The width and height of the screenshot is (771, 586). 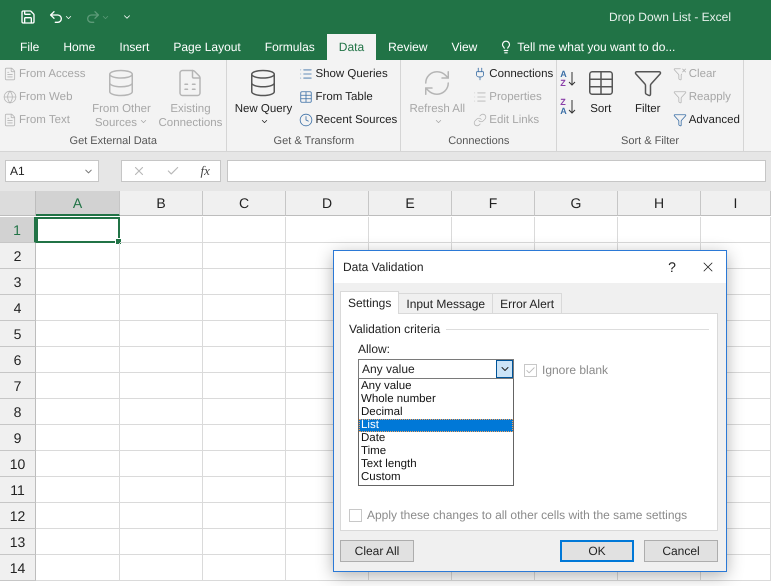 What do you see at coordinates (18, 490) in the screenshot?
I see `row-header: 11` at bounding box center [18, 490].